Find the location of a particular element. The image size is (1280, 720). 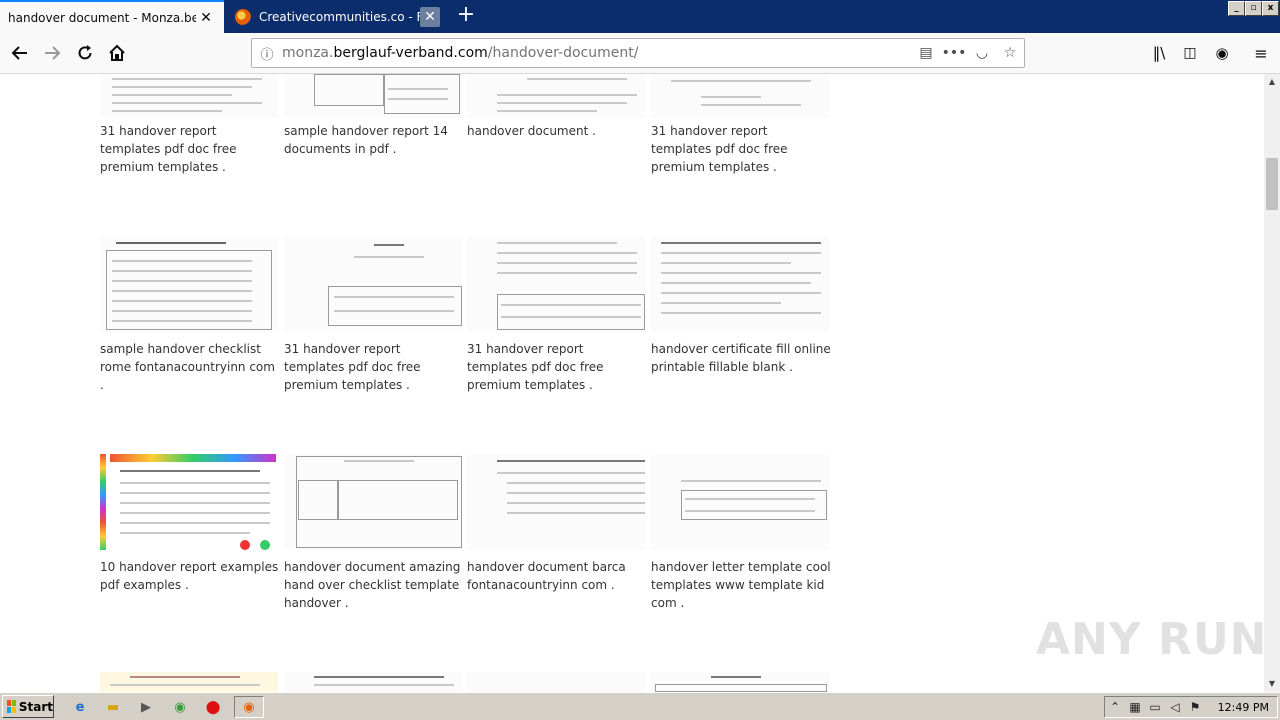

window-close-button: x is located at coordinates (1270, 8).